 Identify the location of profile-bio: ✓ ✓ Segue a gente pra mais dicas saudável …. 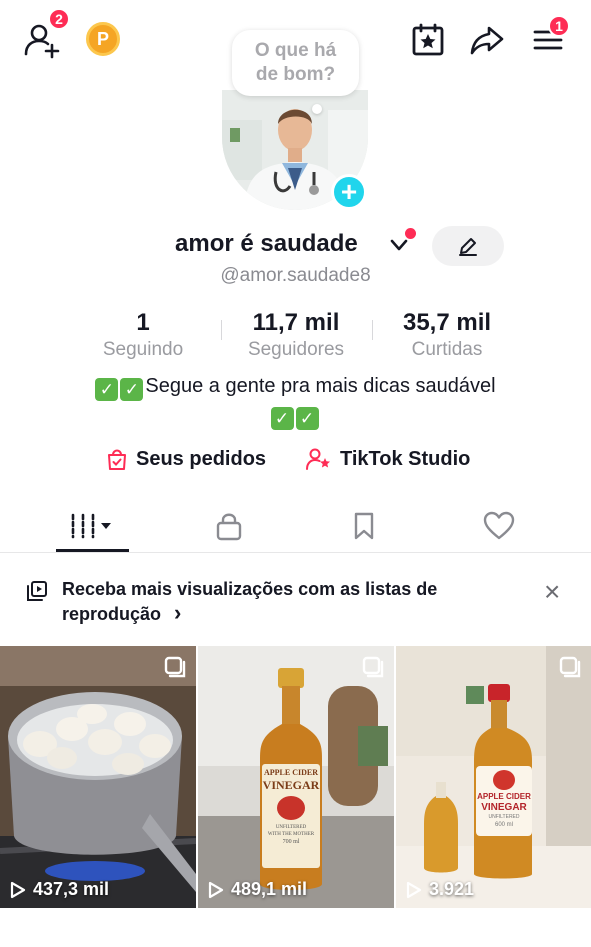
(295, 401).